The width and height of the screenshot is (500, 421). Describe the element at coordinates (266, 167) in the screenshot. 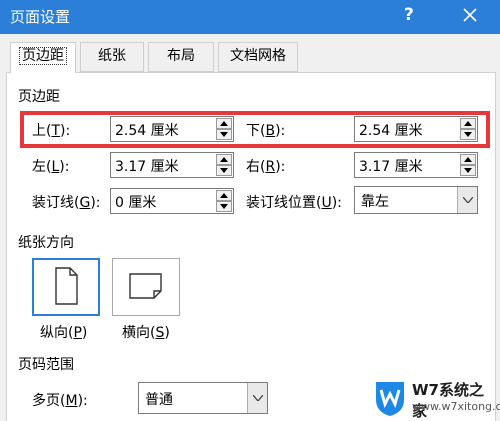

I see `right-margin-label: 右(R):` at that location.